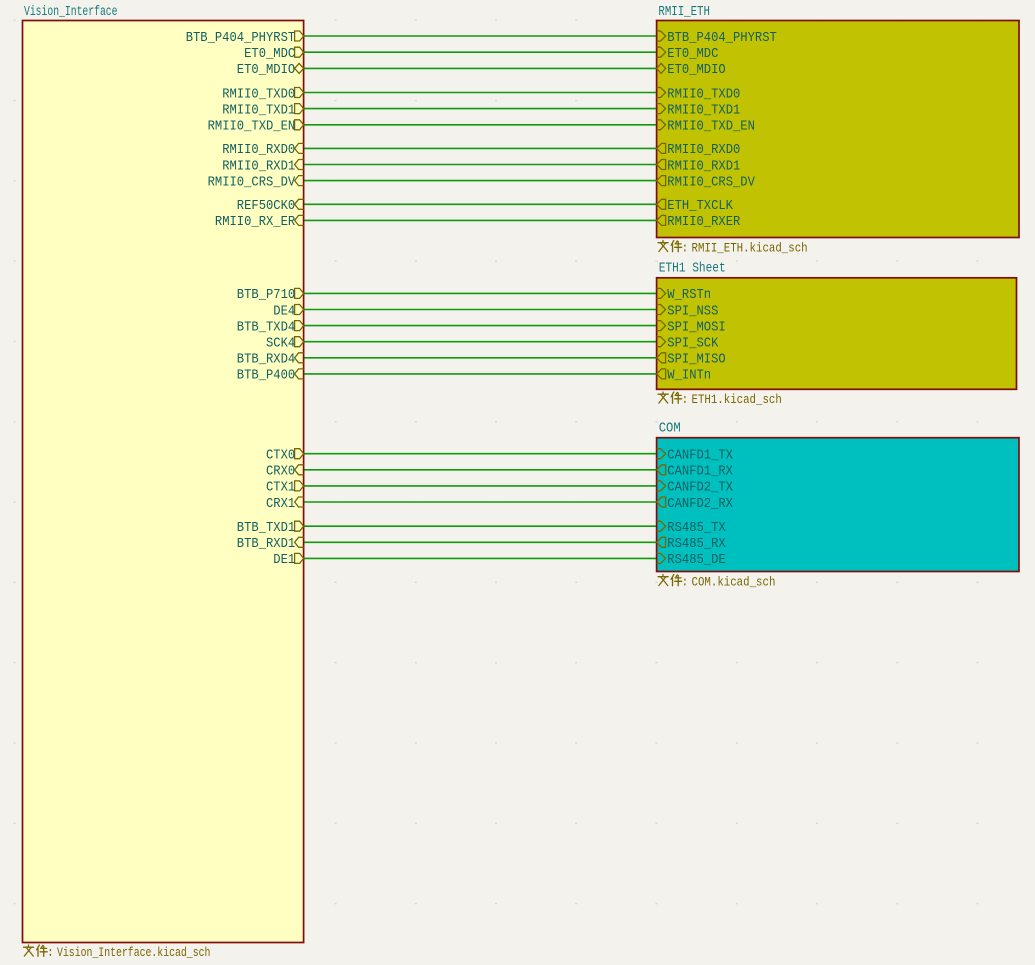  I want to click on svg-text: CTX0, so click(280, 456).